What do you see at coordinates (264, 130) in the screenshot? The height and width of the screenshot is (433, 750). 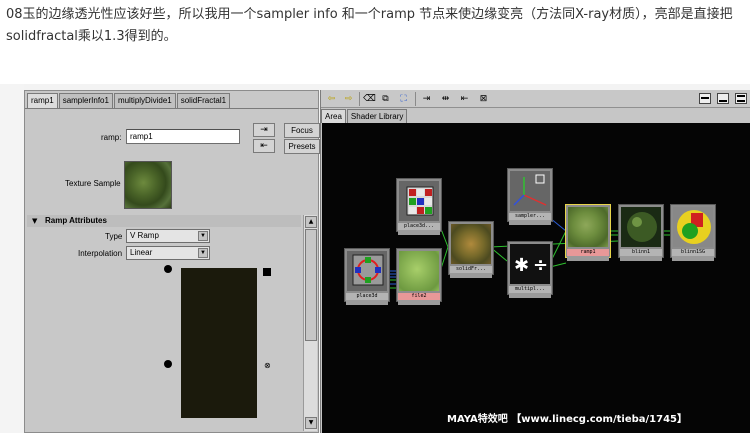 I see `input-connection-button: ⇥` at bounding box center [264, 130].